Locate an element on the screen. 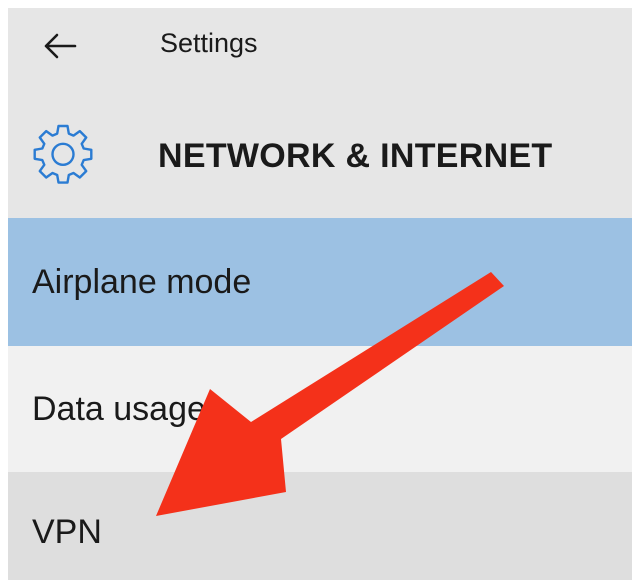 Image resolution: width=632 pixels, height=580 pixels. back-arrow-icon is located at coordinates (60, 46).